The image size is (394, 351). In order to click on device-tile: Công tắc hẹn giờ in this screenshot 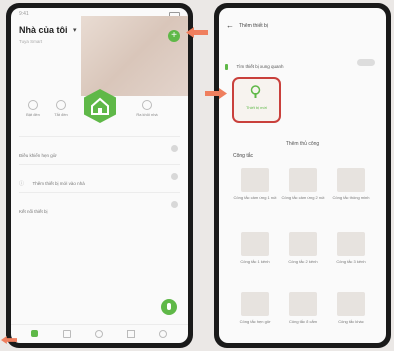, I will do `click(255, 308)`.